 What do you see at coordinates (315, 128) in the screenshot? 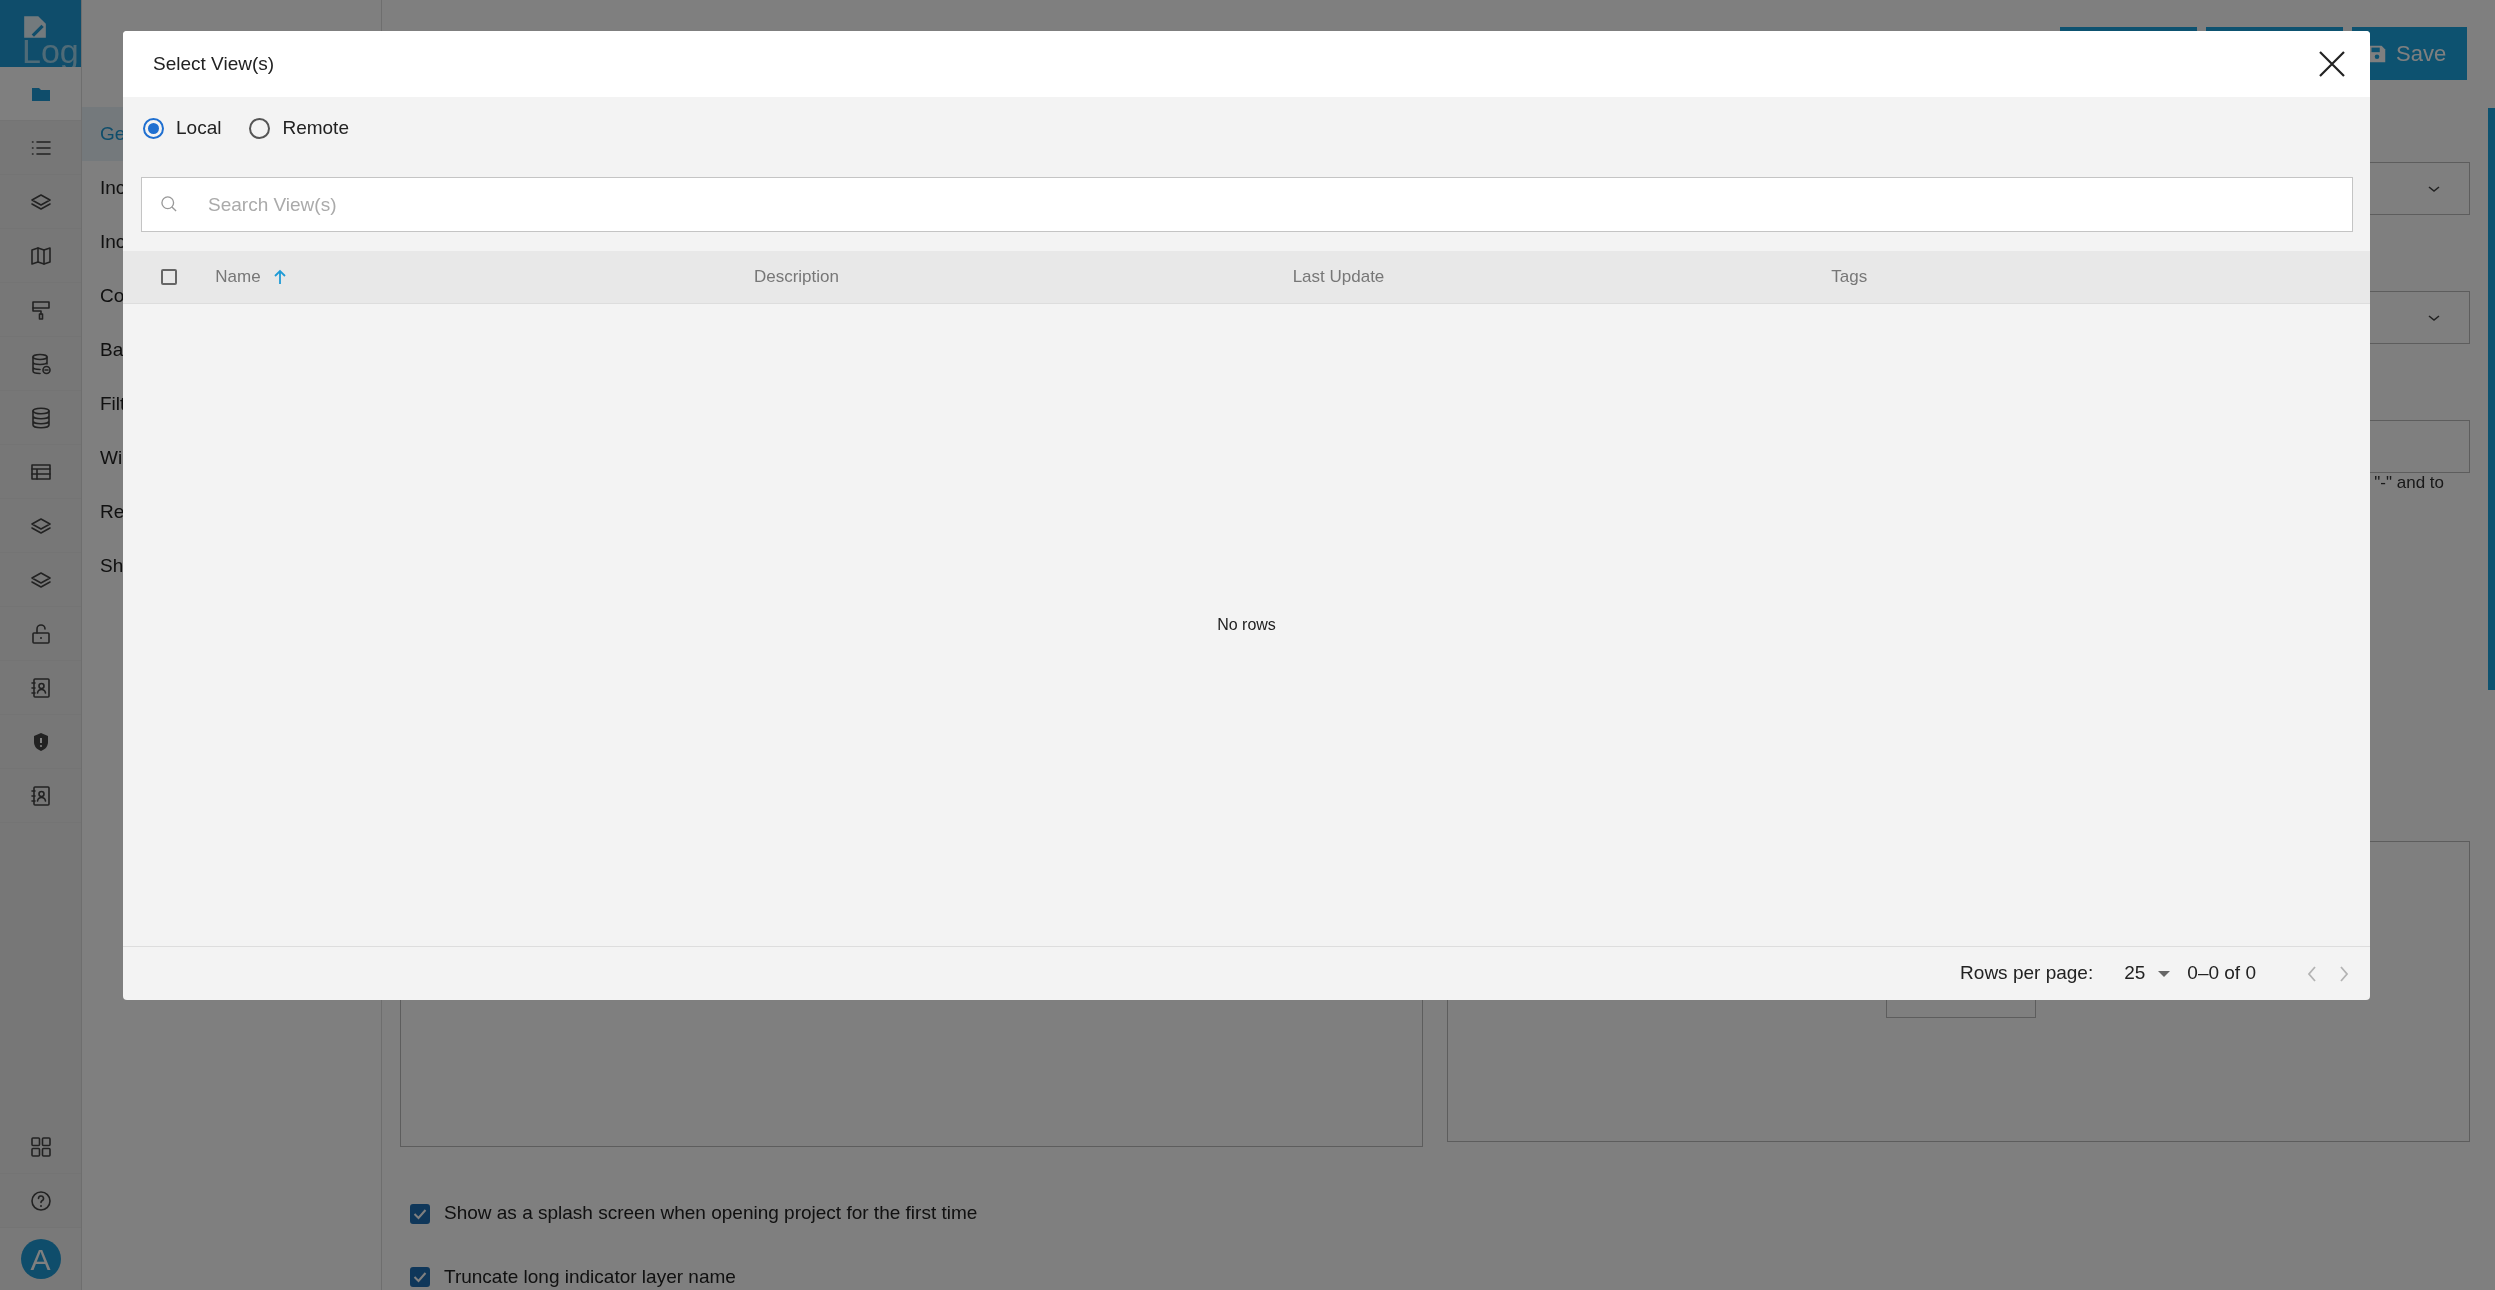
I see `radio-label: Remote` at bounding box center [315, 128].